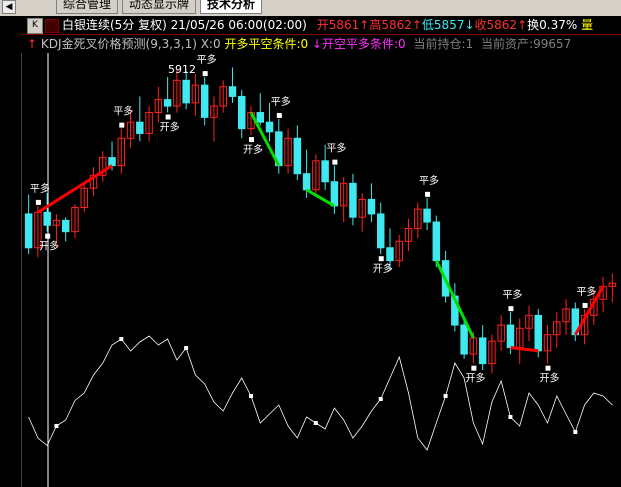 This screenshot has width=621, height=487. I want to click on high-price: 高5862, so click(390, 25).